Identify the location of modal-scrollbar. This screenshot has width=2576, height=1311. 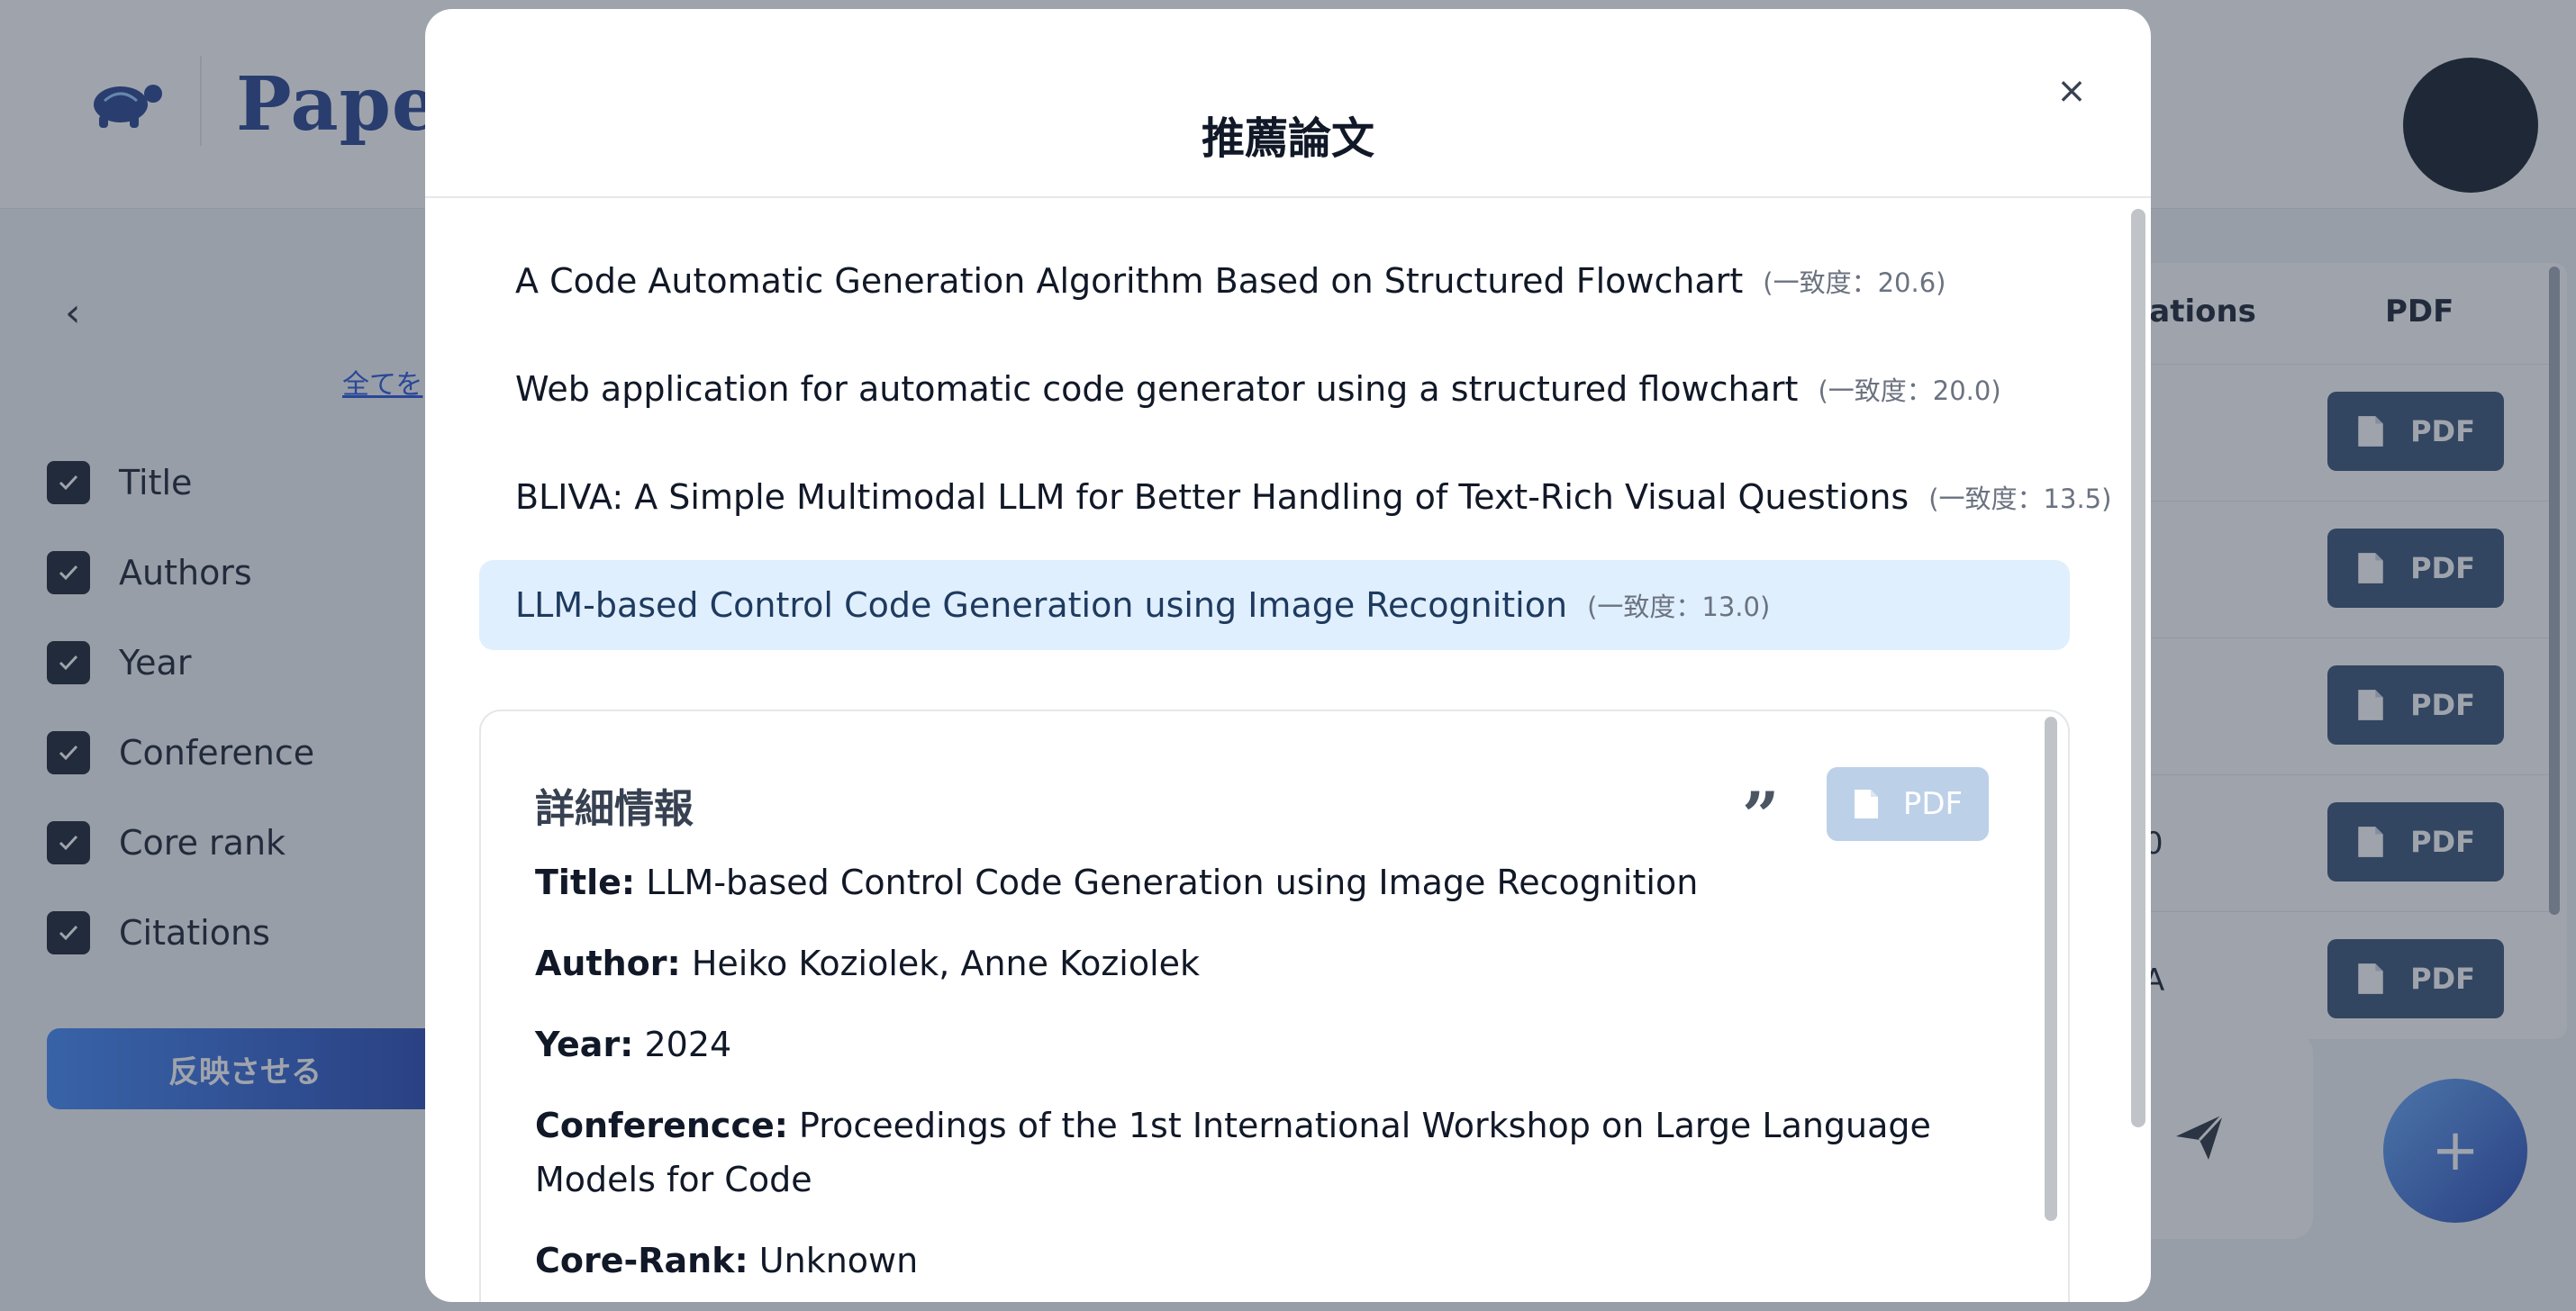
(2138, 668).